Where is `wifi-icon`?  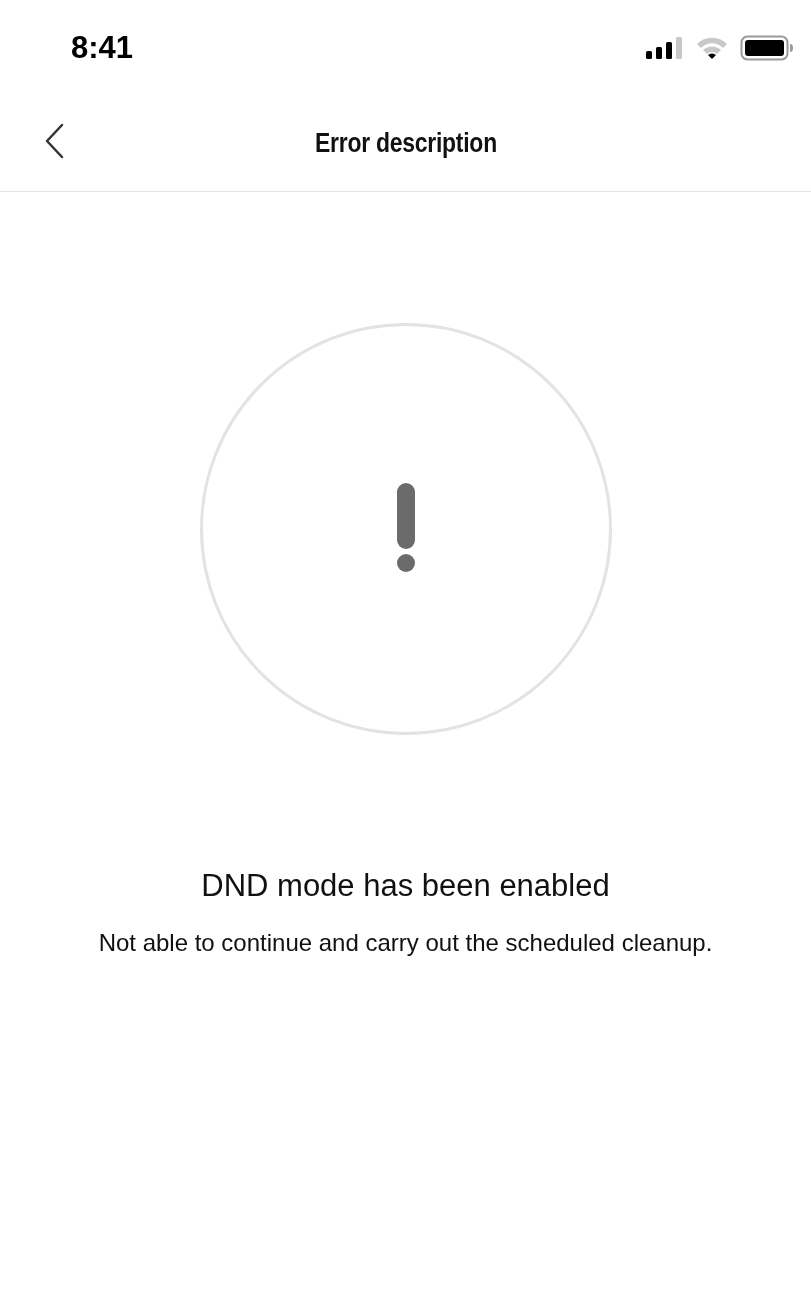 wifi-icon is located at coordinates (712, 47).